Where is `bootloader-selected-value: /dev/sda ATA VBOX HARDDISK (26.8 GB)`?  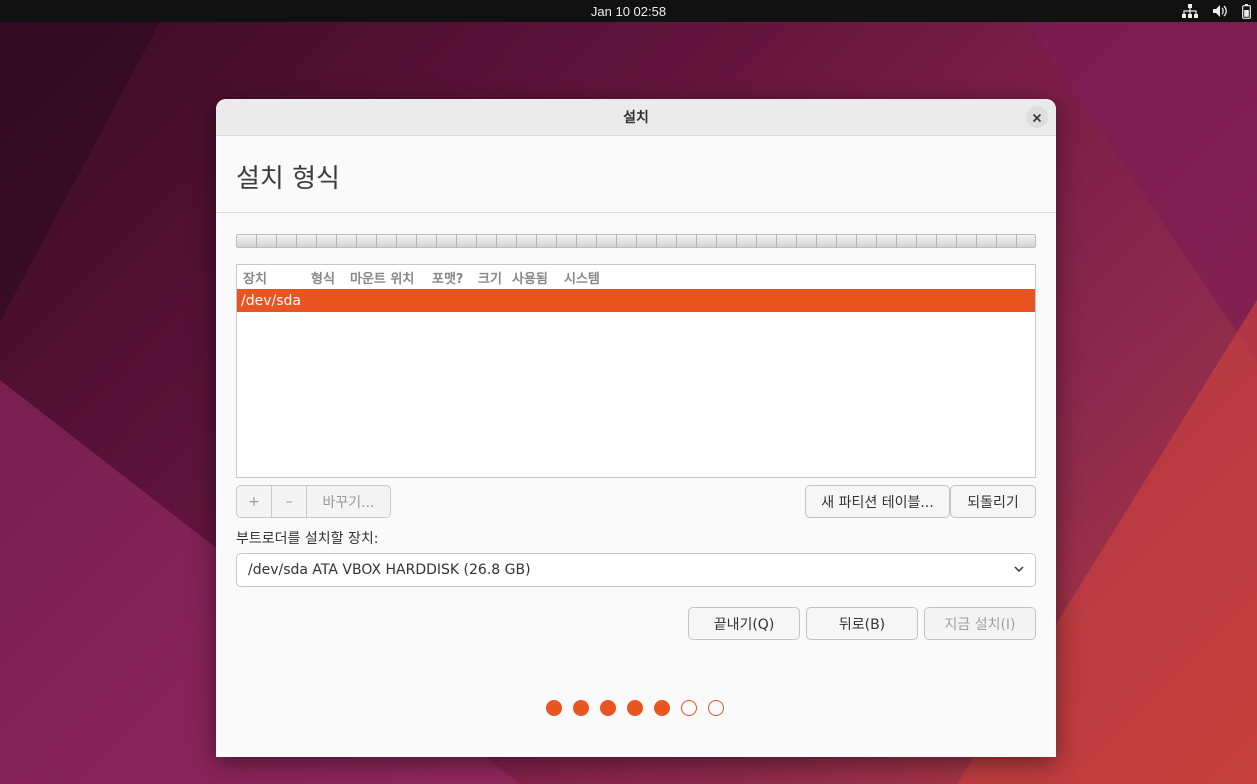
bootloader-selected-value: /dev/sda ATA VBOX HARDDISK (26.8 GB) is located at coordinates (389, 570).